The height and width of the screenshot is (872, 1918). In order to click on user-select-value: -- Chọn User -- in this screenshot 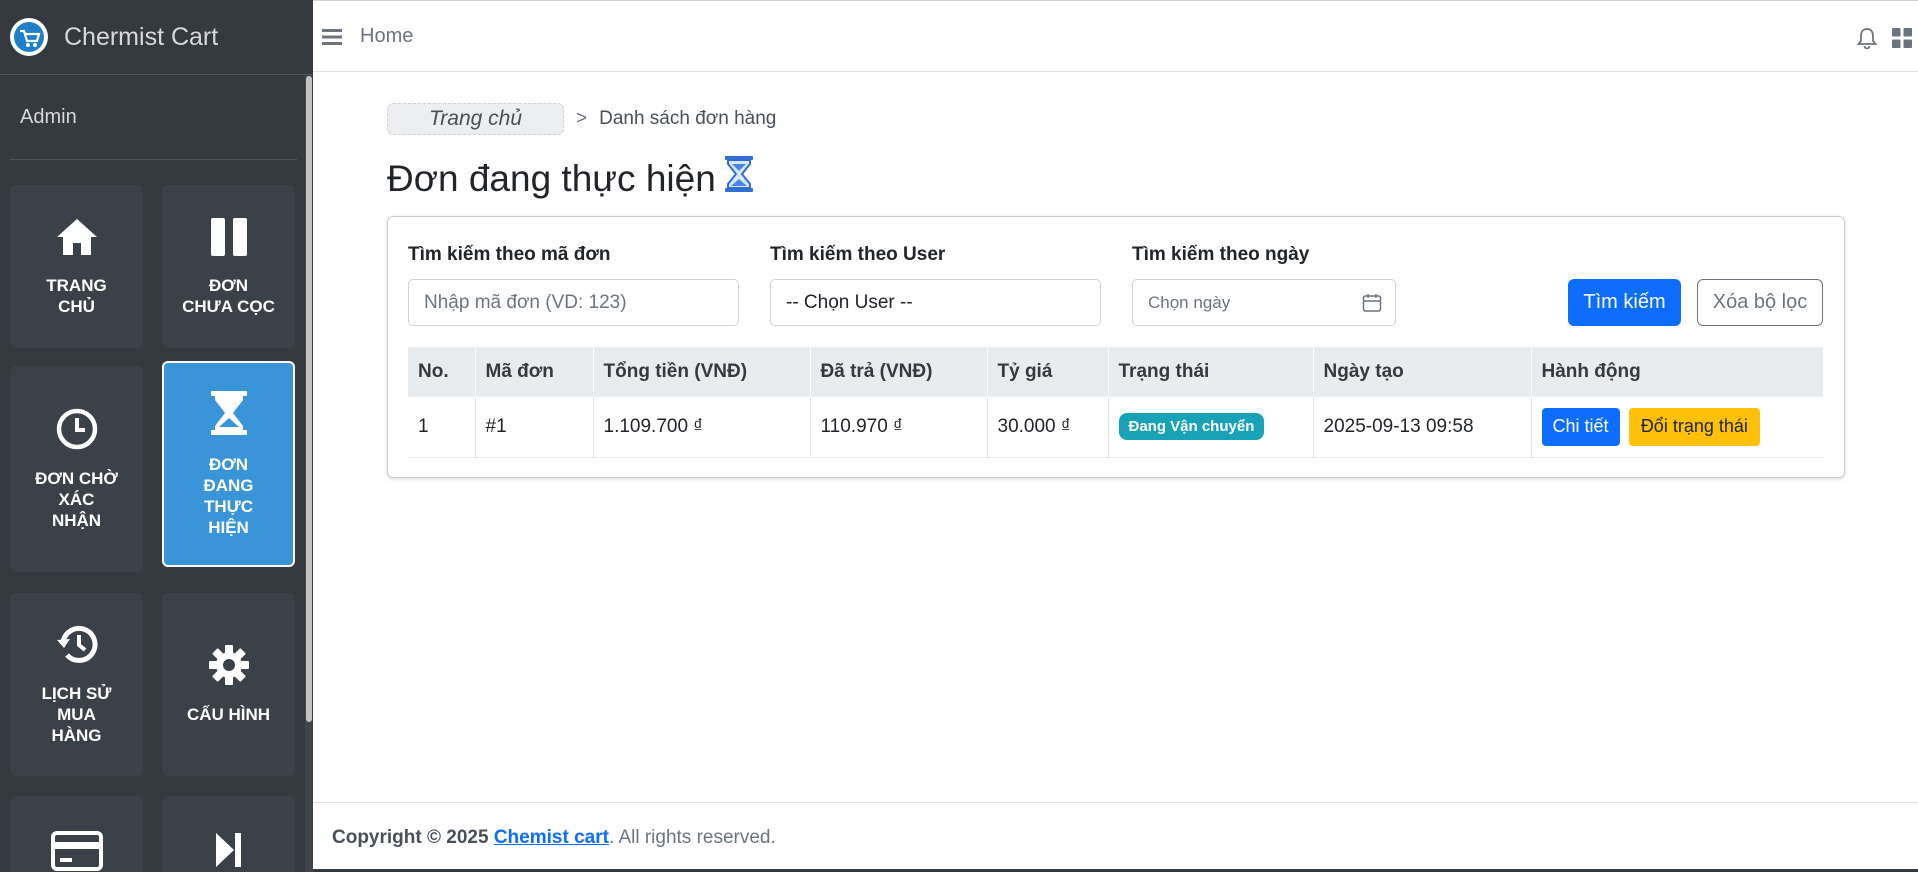, I will do `click(849, 302)`.